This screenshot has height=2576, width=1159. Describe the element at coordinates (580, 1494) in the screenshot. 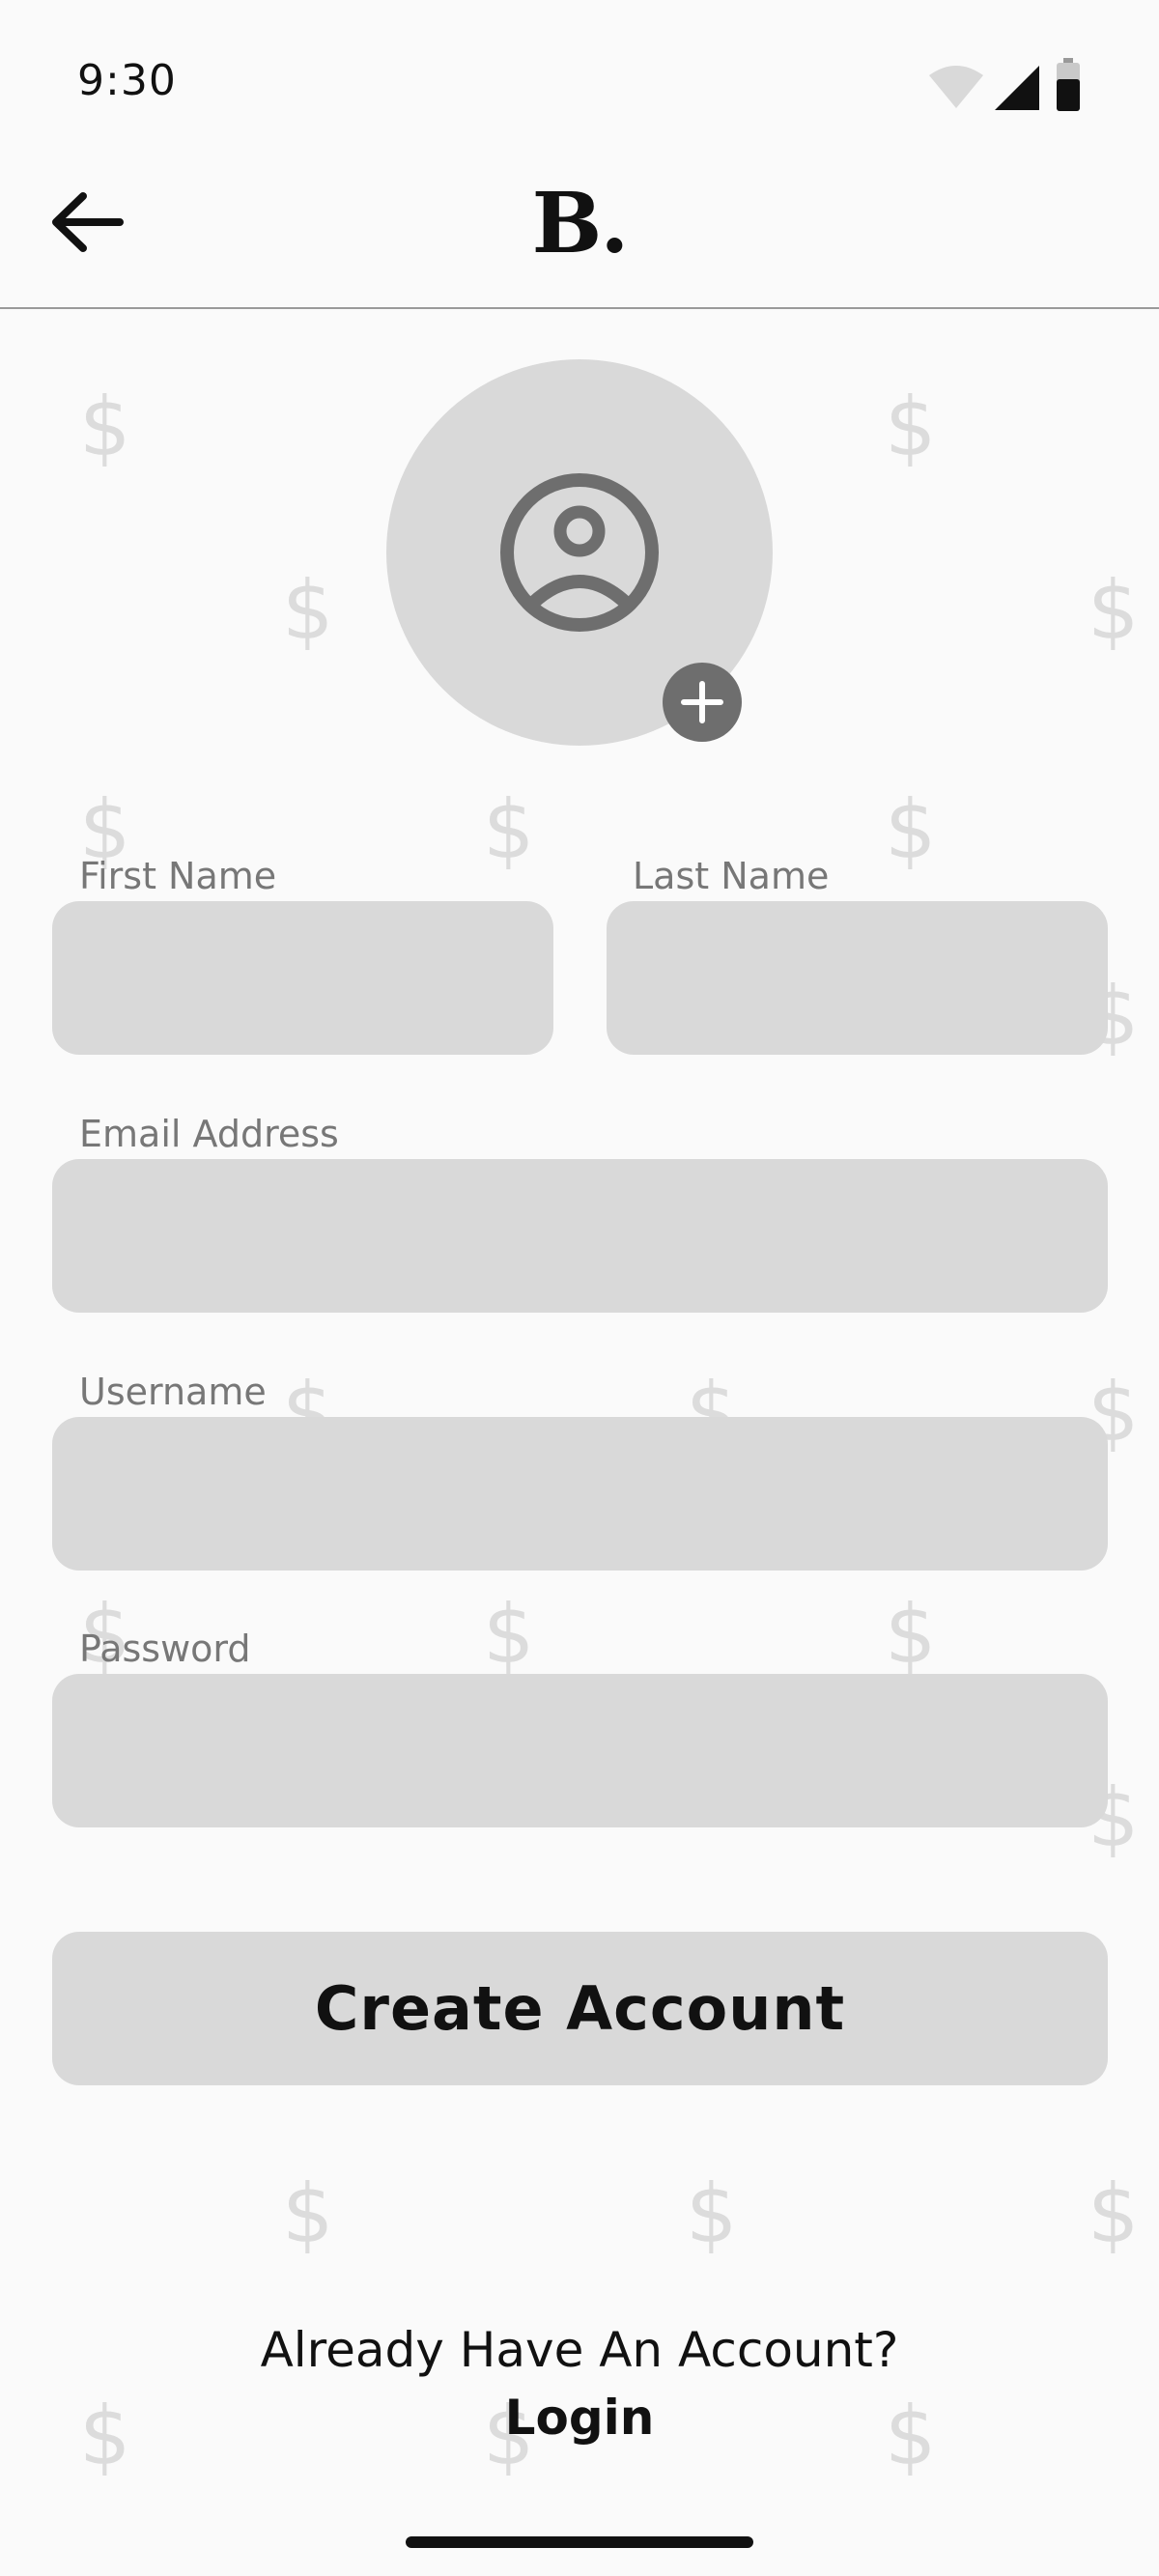

I see `username-field` at that location.